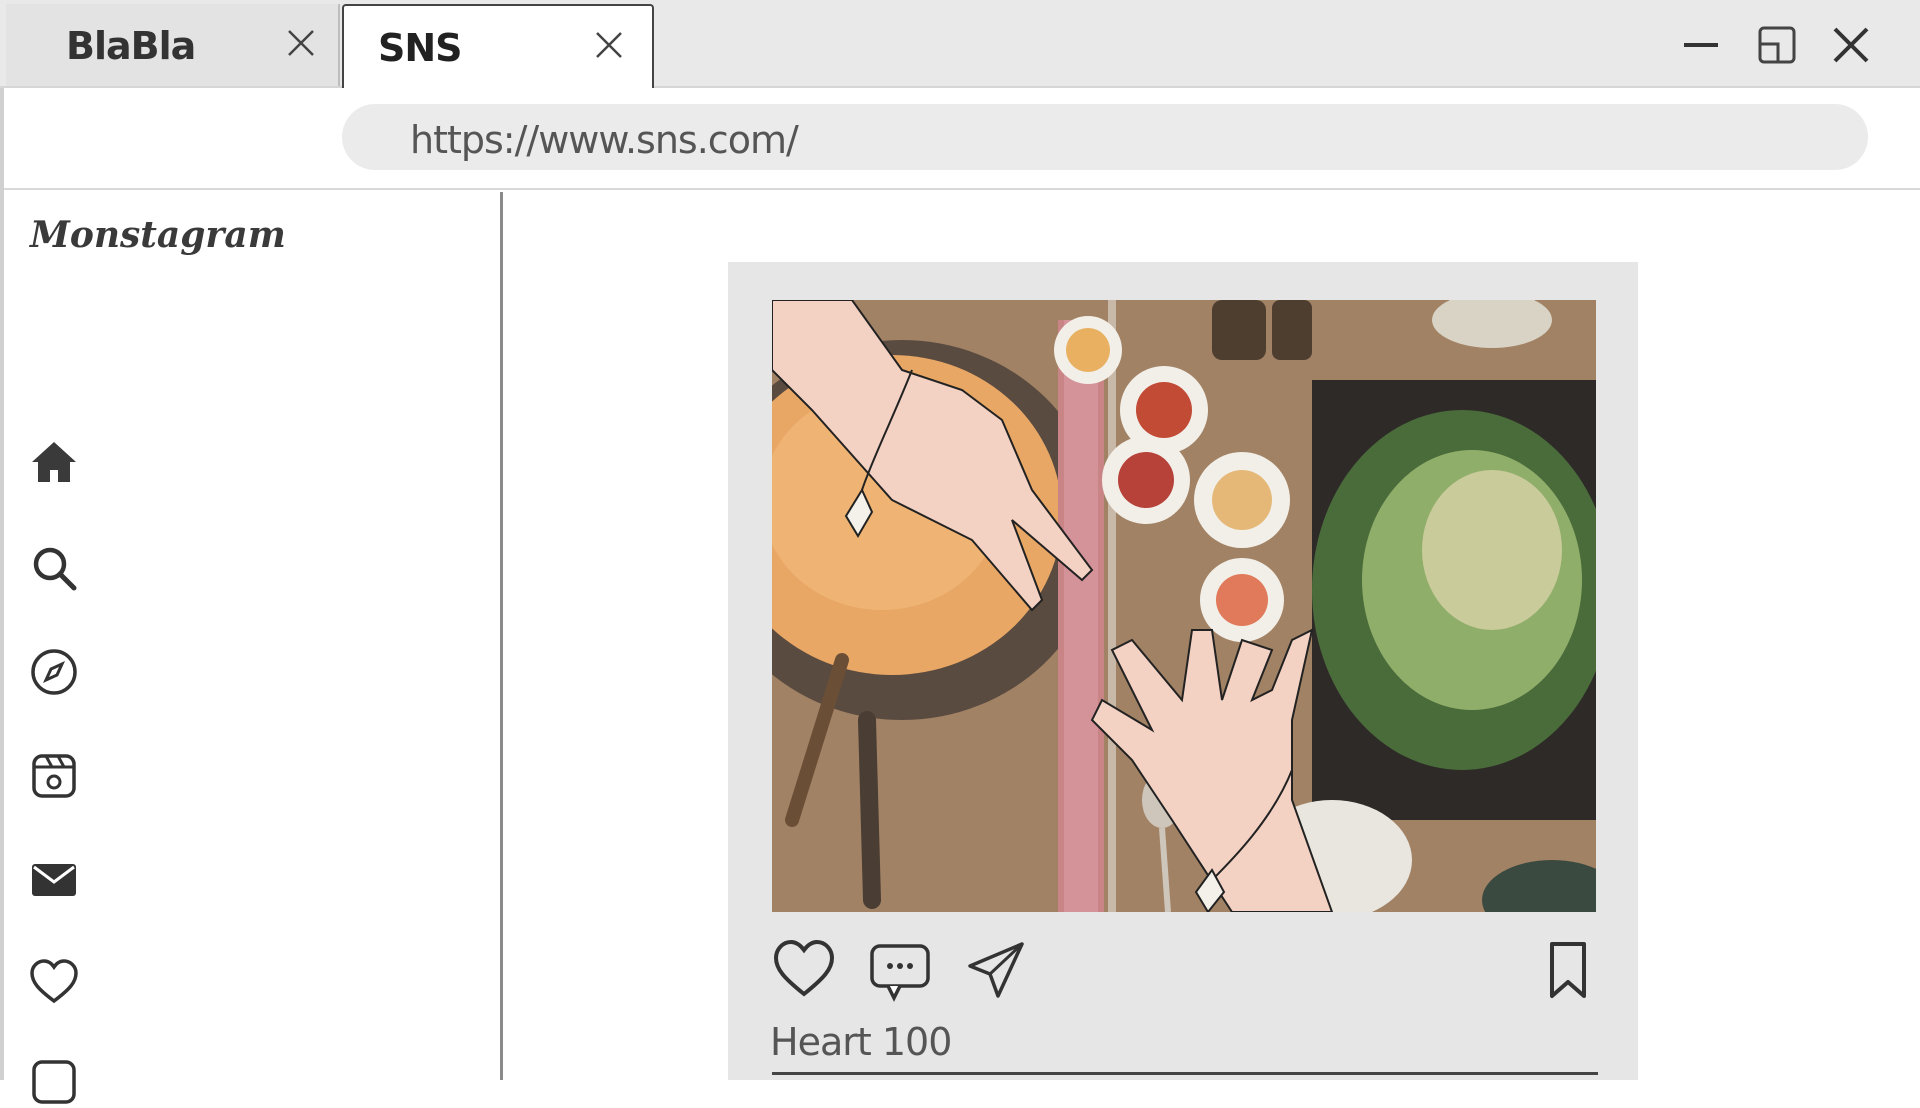 The image size is (1920, 1108). I want to click on url-text: https://www.sns.com/, so click(604, 140).